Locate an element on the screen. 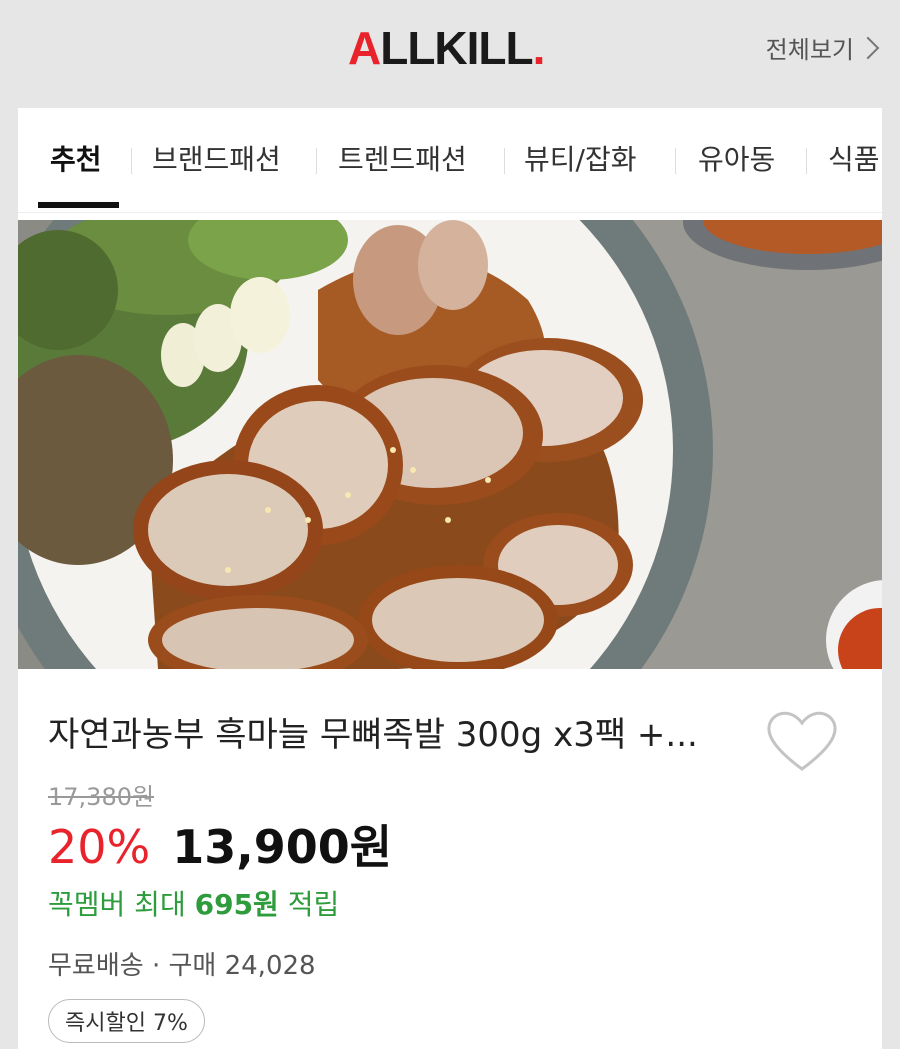  points-prefix: 꼭멤버 최대 is located at coordinates (121, 904).